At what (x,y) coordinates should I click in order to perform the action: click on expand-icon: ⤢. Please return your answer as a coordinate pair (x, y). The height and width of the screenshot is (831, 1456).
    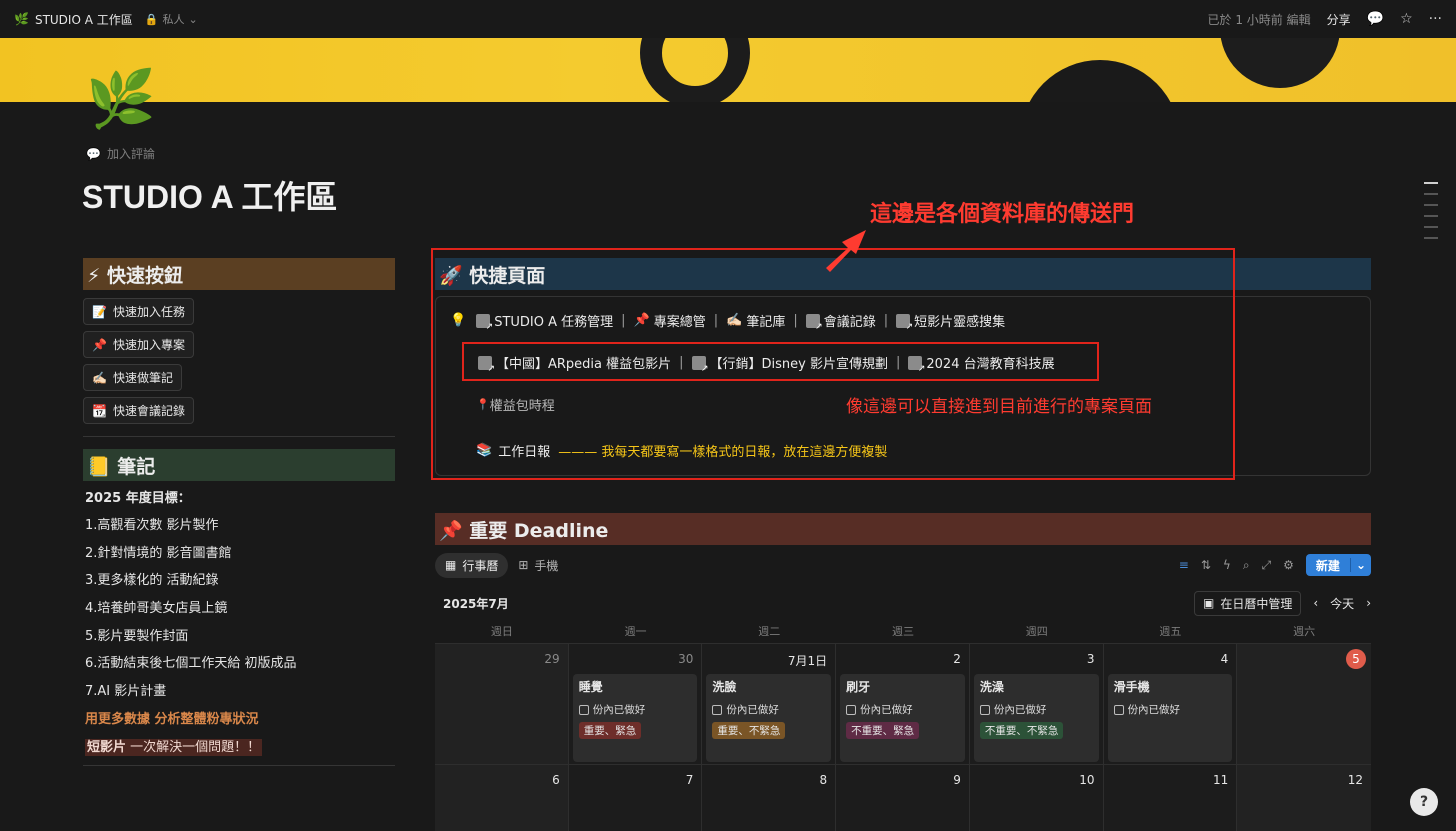
    Looking at the image, I should click on (1267, 565).